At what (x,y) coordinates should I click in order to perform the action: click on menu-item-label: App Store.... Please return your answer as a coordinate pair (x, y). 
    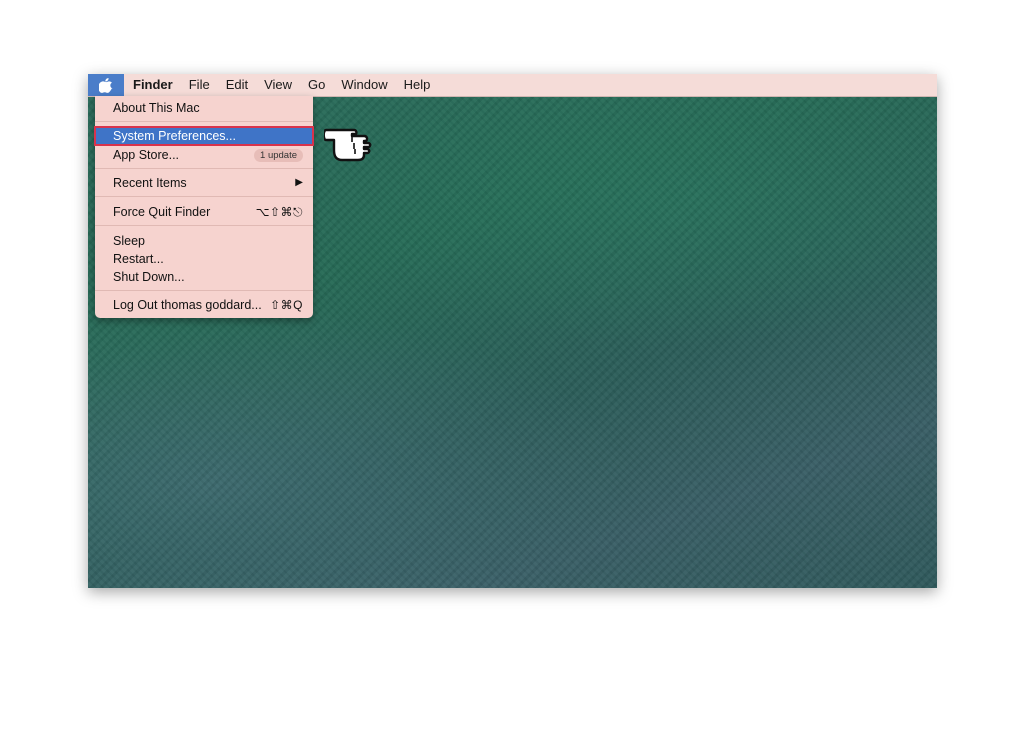
    Looking at the image, I should click on (146, 155).